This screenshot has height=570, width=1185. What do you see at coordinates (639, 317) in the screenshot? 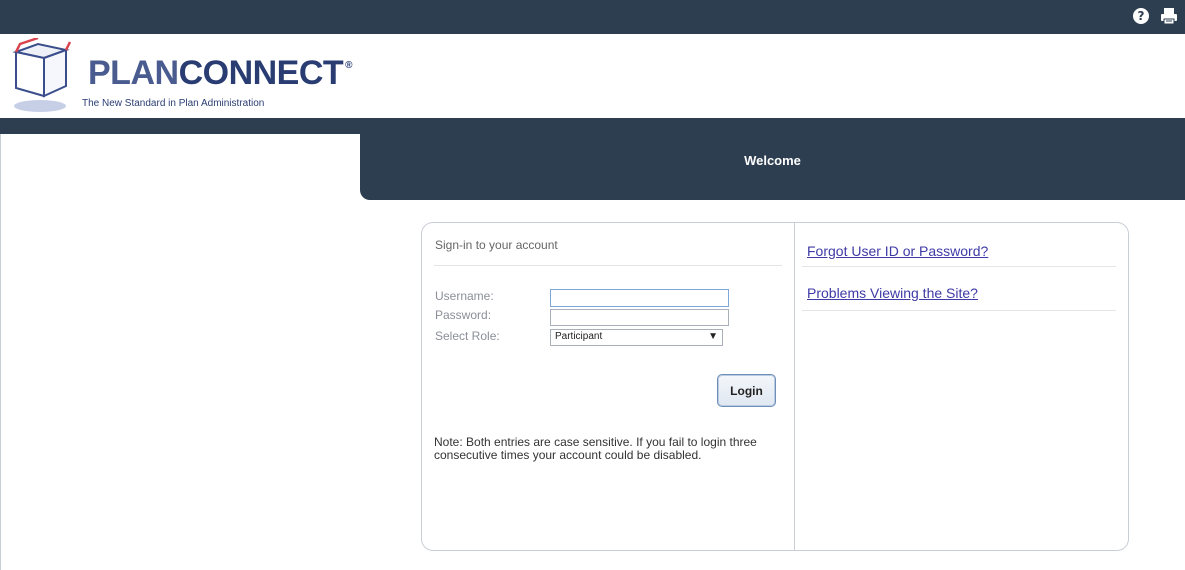
I see `password-input` at bounding box center [639, 317].